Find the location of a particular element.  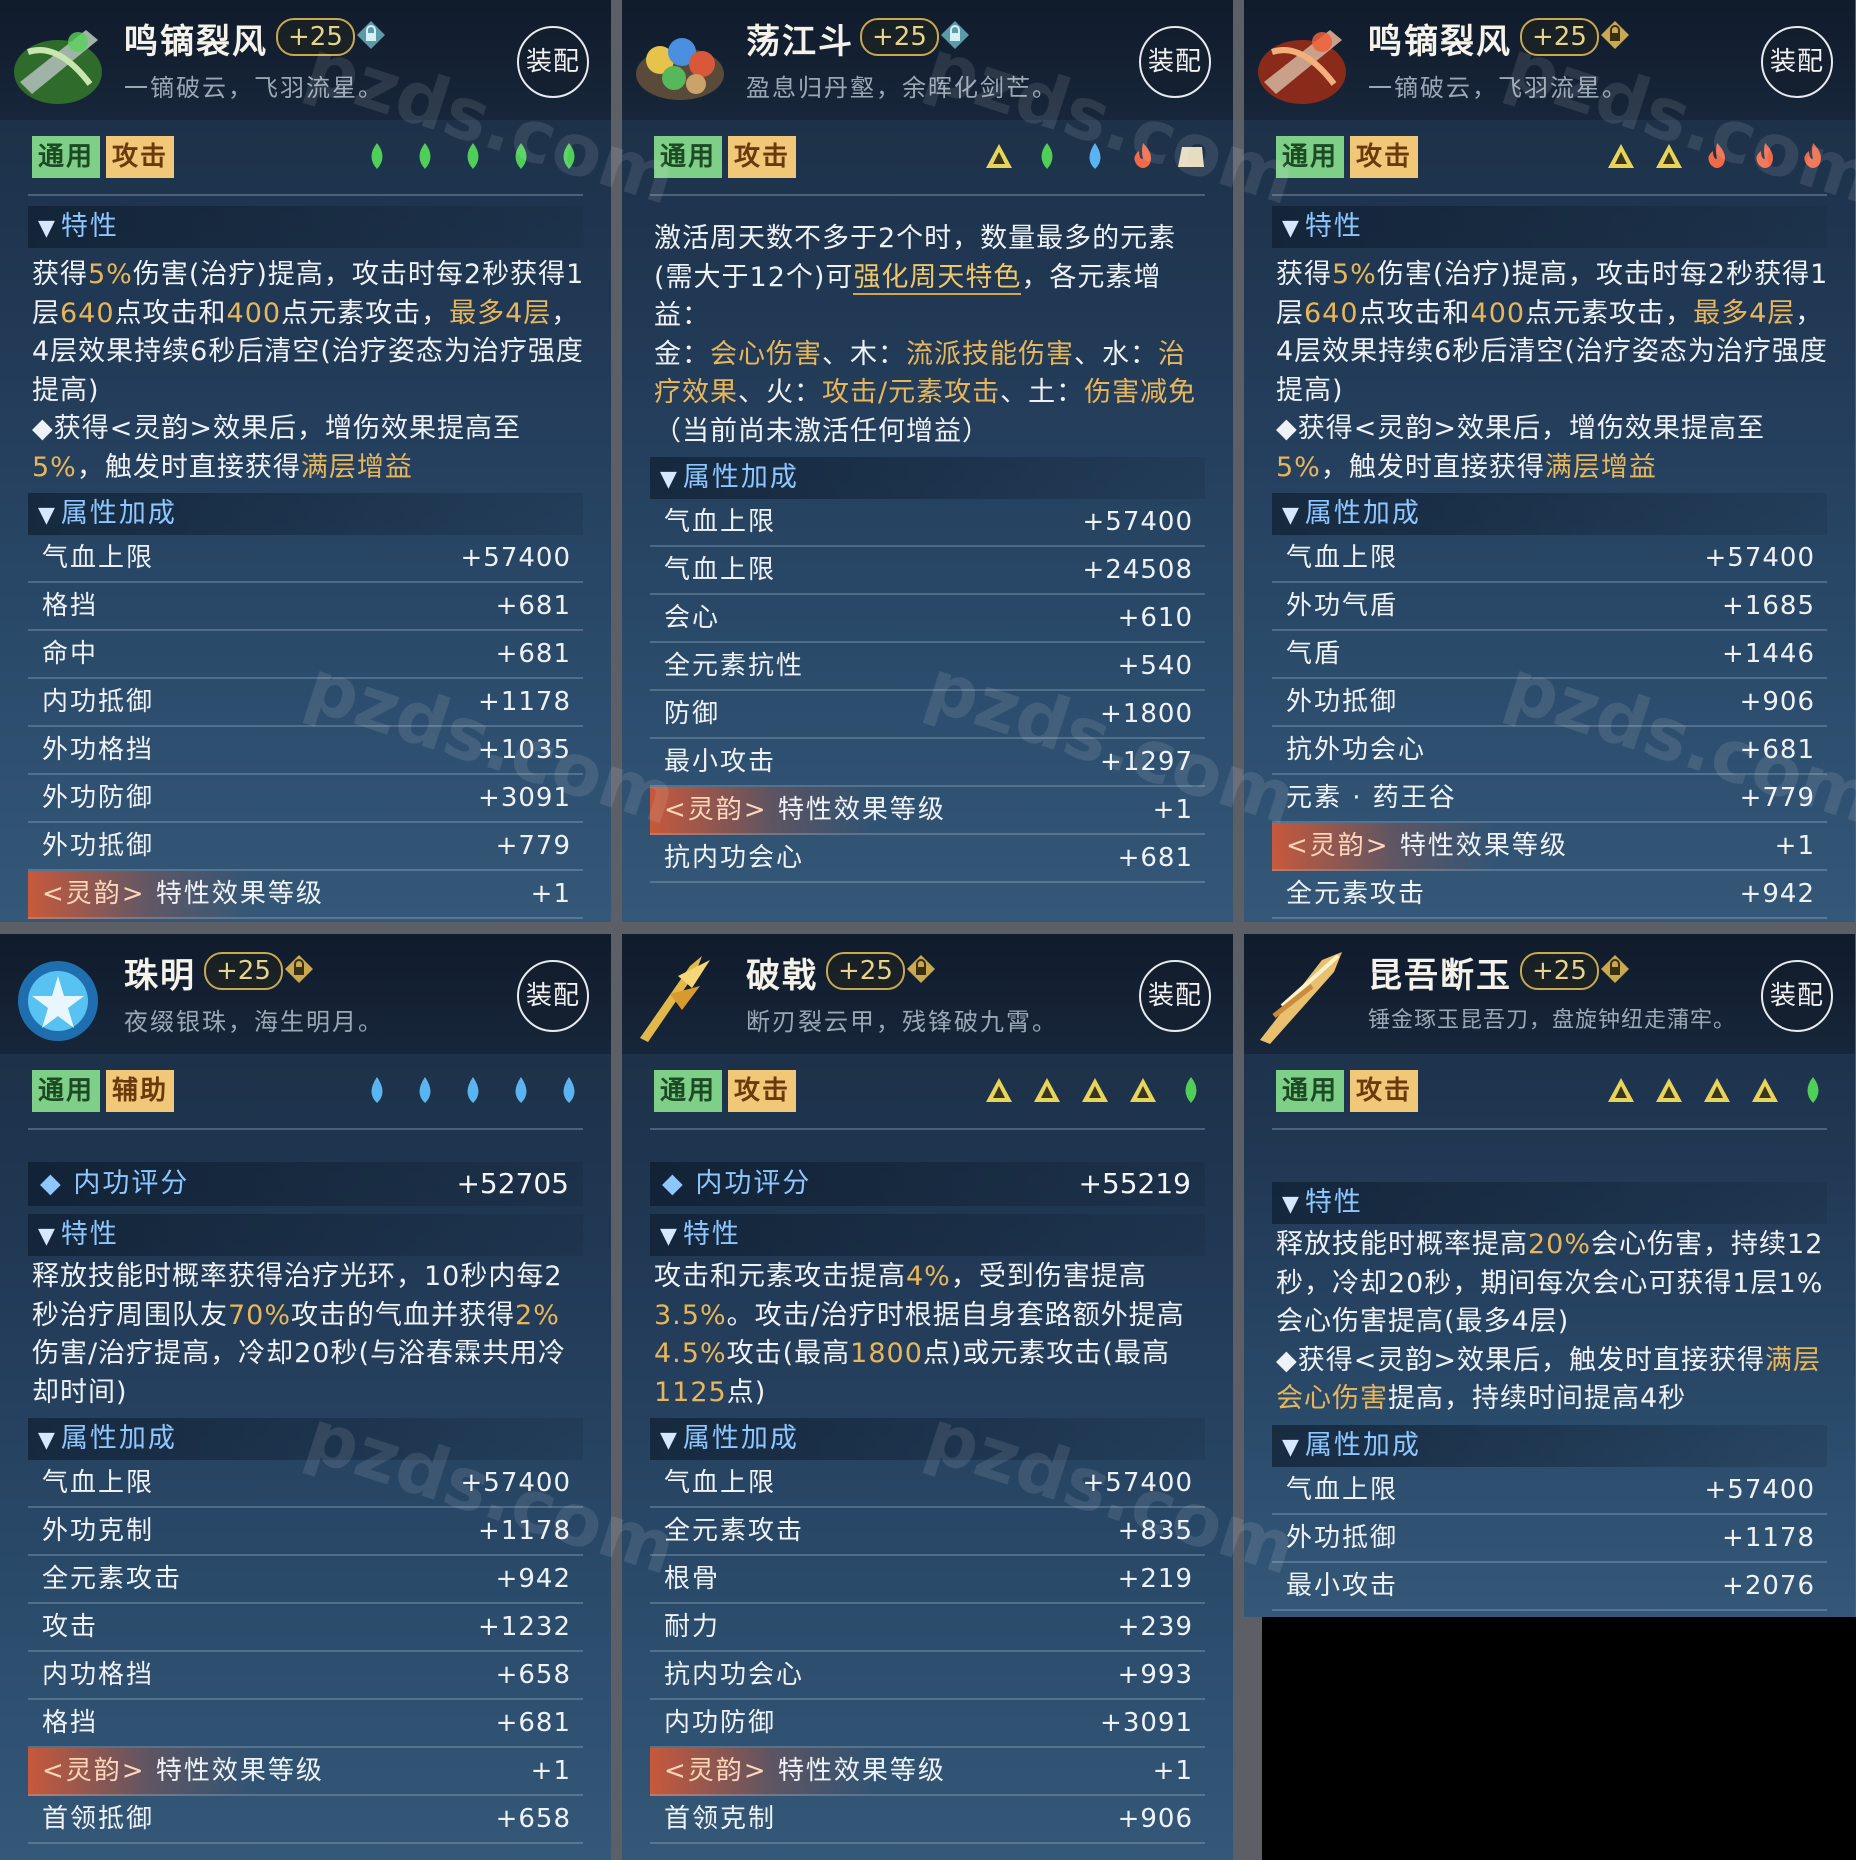

stat-row: 外功抵御 +906 is located at coordinates (1549, 703).